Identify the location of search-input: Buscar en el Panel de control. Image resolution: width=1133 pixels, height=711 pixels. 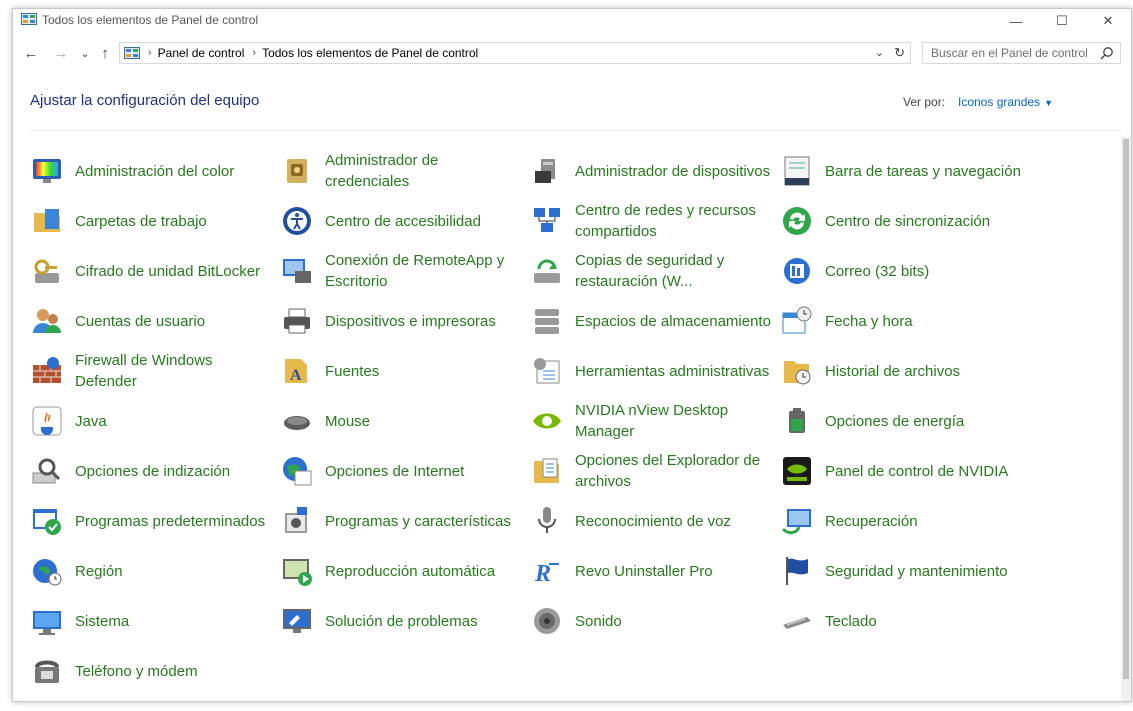
(1021, 53).